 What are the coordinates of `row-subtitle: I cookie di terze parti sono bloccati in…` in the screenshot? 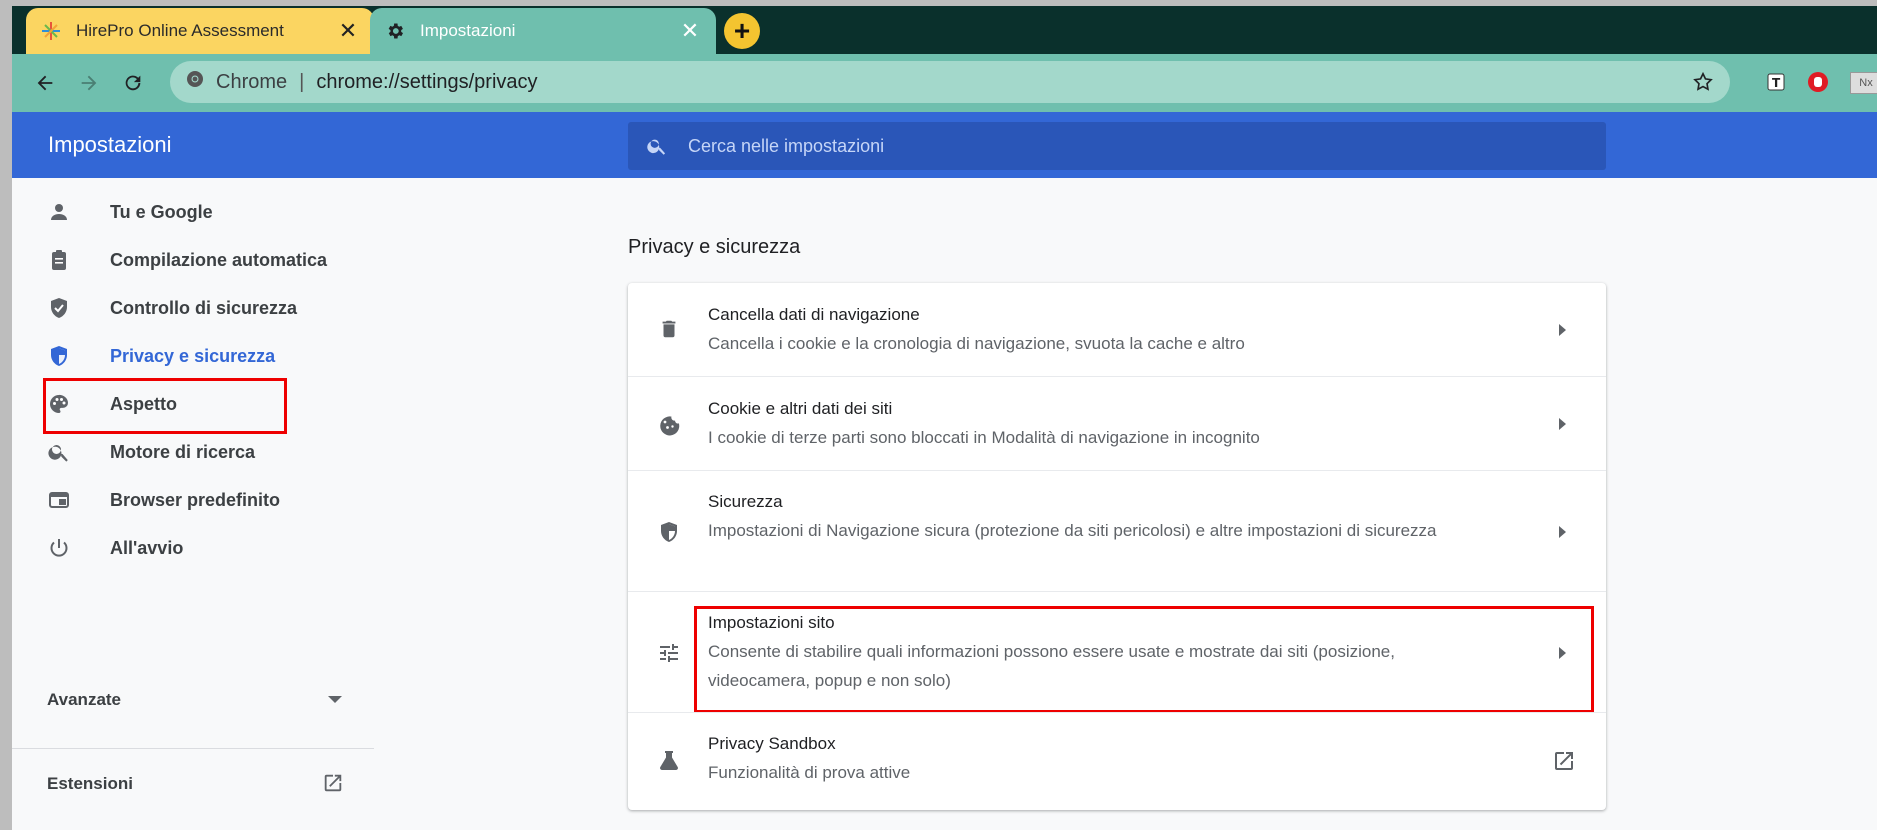 It's located at (984, 437).